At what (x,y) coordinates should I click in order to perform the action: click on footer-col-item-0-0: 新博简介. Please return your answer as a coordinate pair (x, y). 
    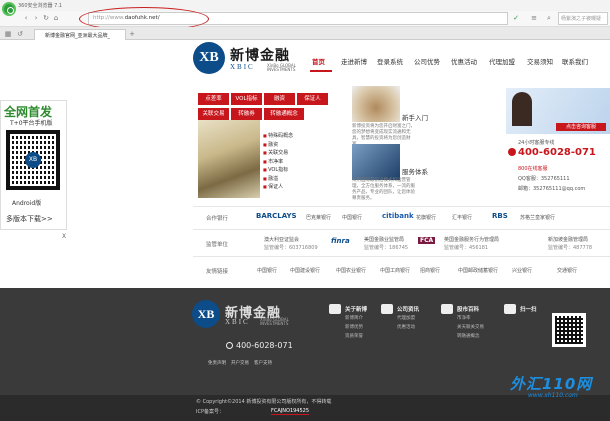
    Looking at the image, I should click on (354, 318).